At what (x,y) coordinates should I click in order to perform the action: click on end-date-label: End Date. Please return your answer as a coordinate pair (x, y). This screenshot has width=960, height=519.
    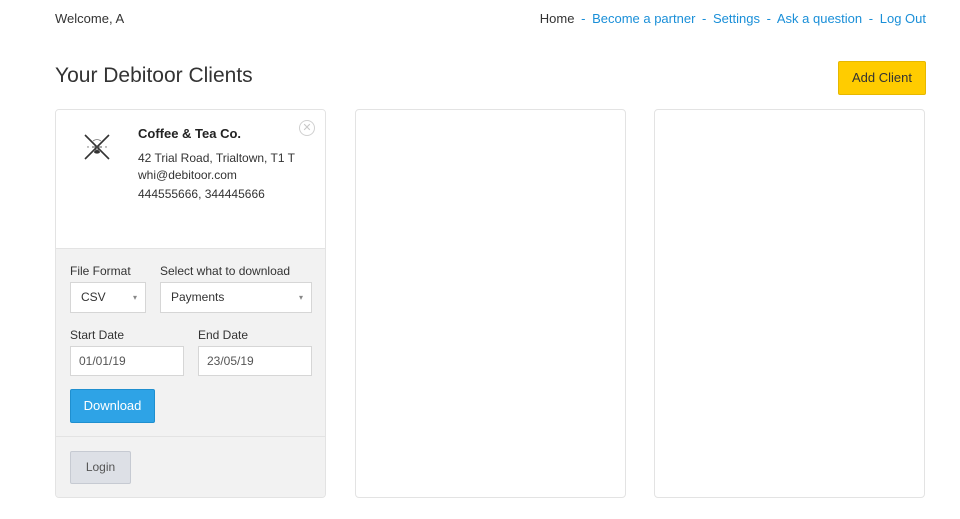
    Looking at the image, I should click on (223, 335).